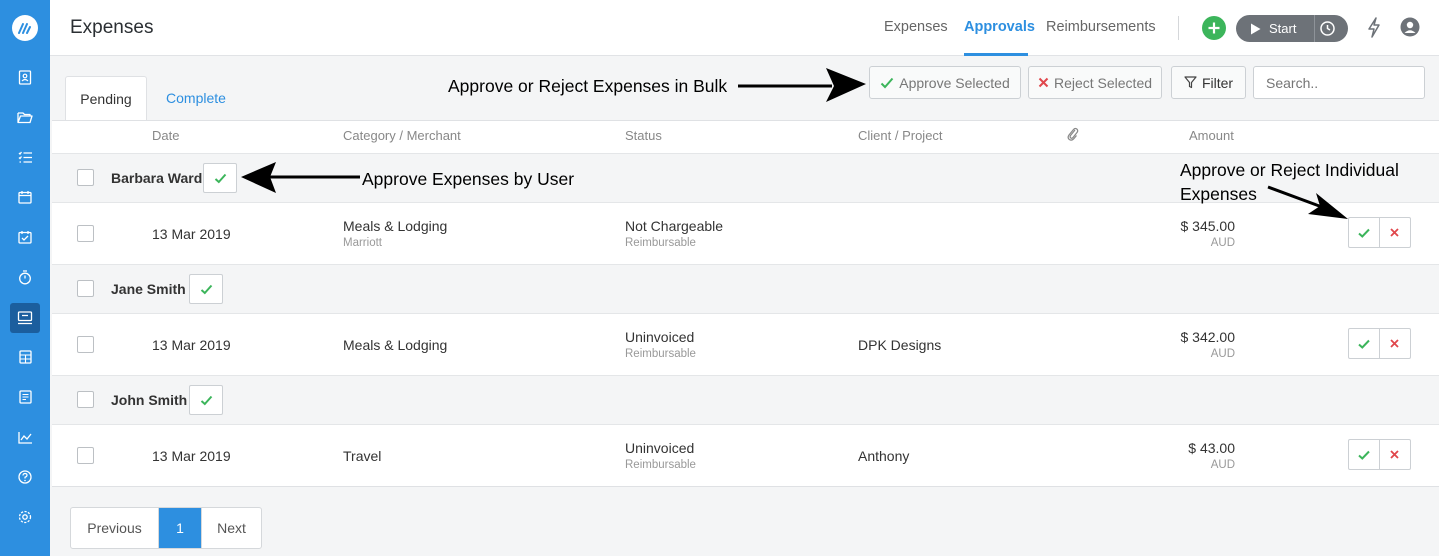  I want to click on filter-icon, so click(1190, 82).